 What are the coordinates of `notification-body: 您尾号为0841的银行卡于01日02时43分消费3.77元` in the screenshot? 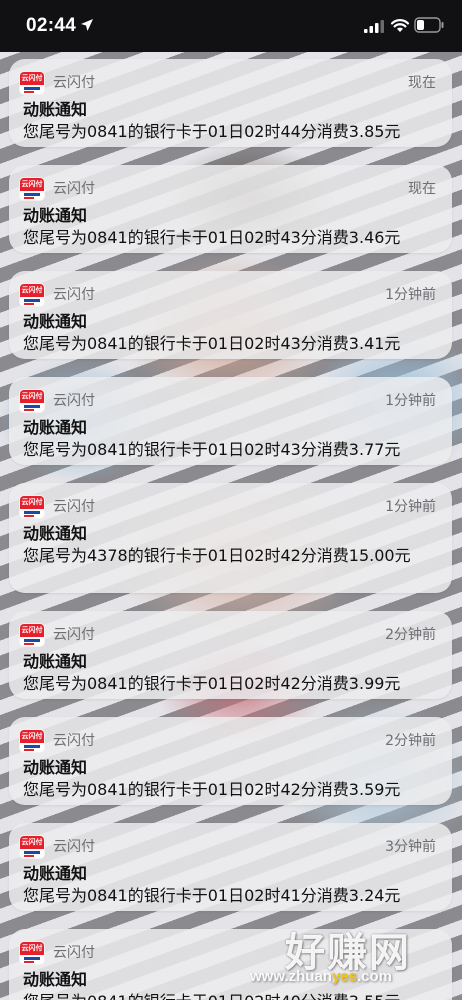 It's located at (212, 449).